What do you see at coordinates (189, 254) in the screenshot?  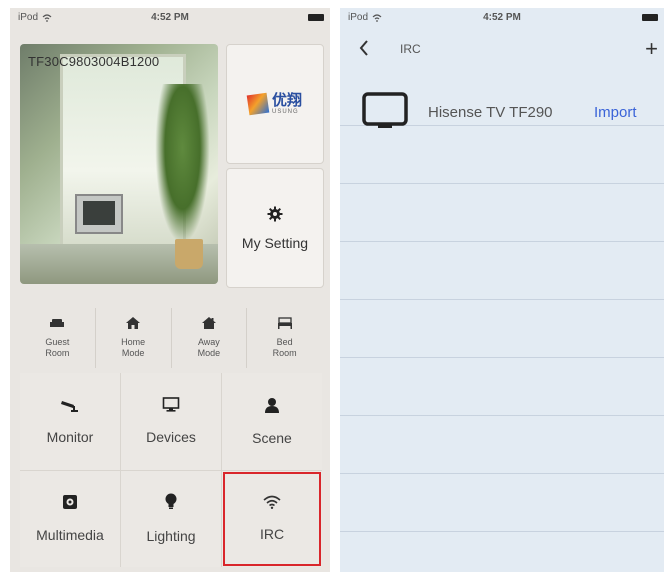 I see `photo-pot` at bounding box center [189, 254].